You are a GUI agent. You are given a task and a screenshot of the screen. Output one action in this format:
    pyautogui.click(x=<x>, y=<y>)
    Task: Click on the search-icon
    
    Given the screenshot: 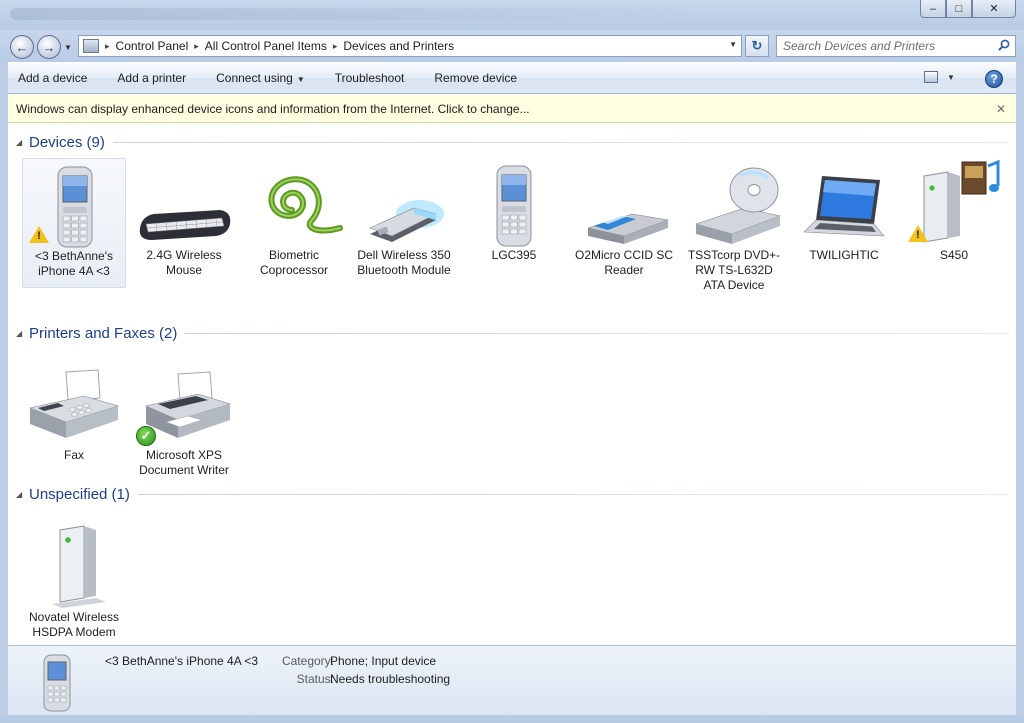 What is the action you would take?
    pyautogui.click(x=1004, y=45)
    